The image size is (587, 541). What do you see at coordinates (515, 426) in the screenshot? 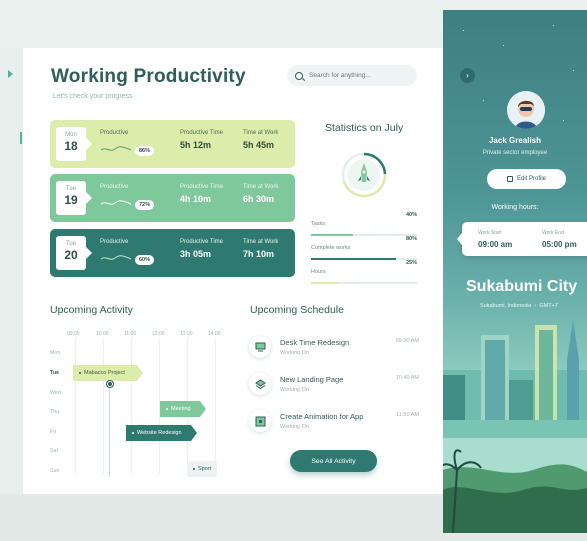
I see `city-skyline-illustration` at bounding box center [515, 426].